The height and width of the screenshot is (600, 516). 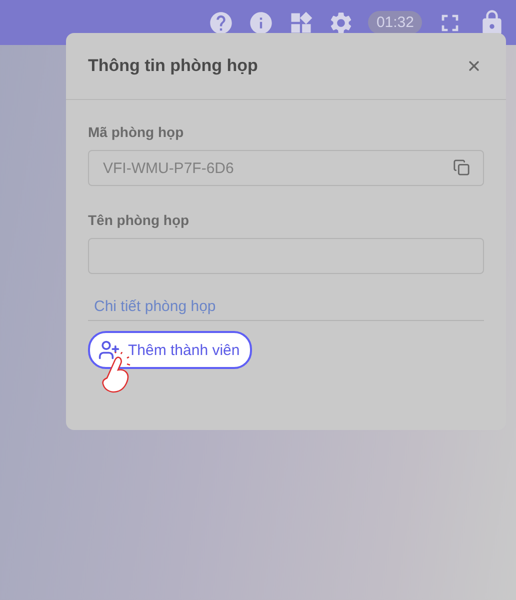 What do you see at coordinates (136, 132) in the screenshot?
I see `field-label: Mã phòng họp` at bounding box center [136, 132].